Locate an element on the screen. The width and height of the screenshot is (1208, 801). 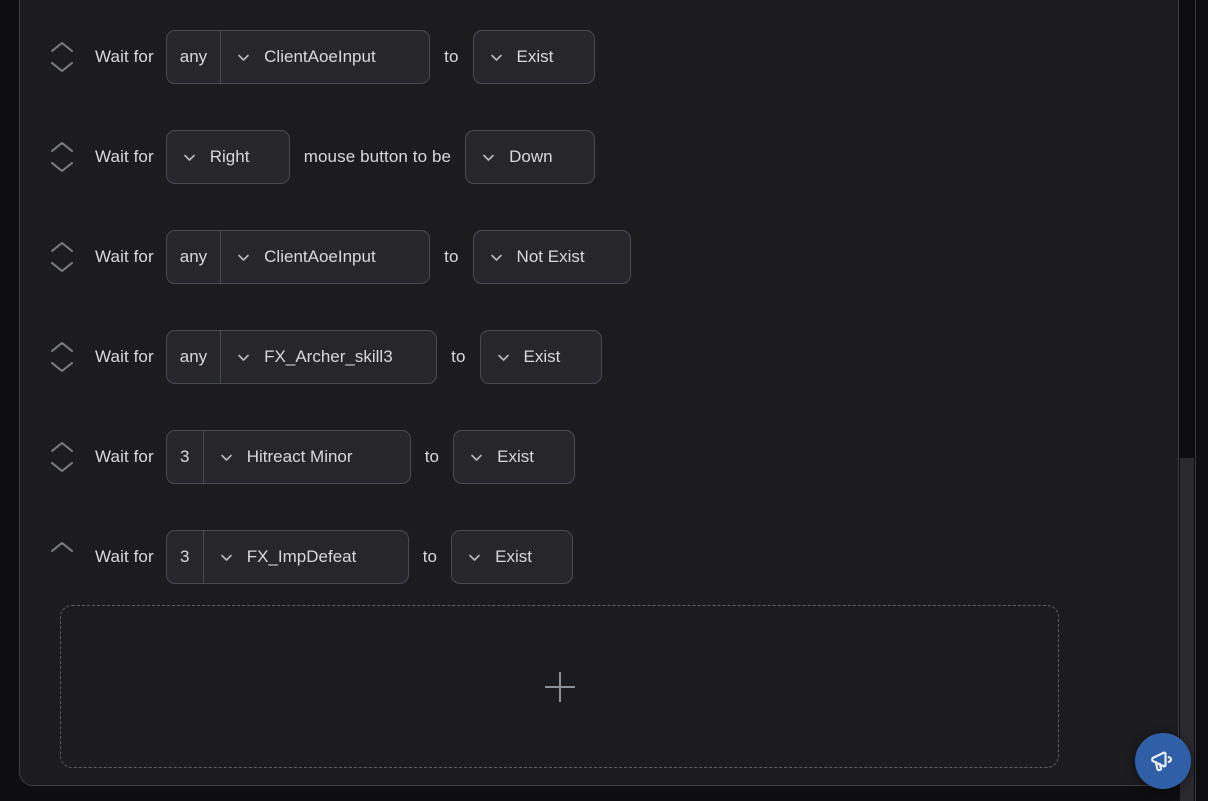
mouse-button-select-value: Right is located at coordinates (229, 156).